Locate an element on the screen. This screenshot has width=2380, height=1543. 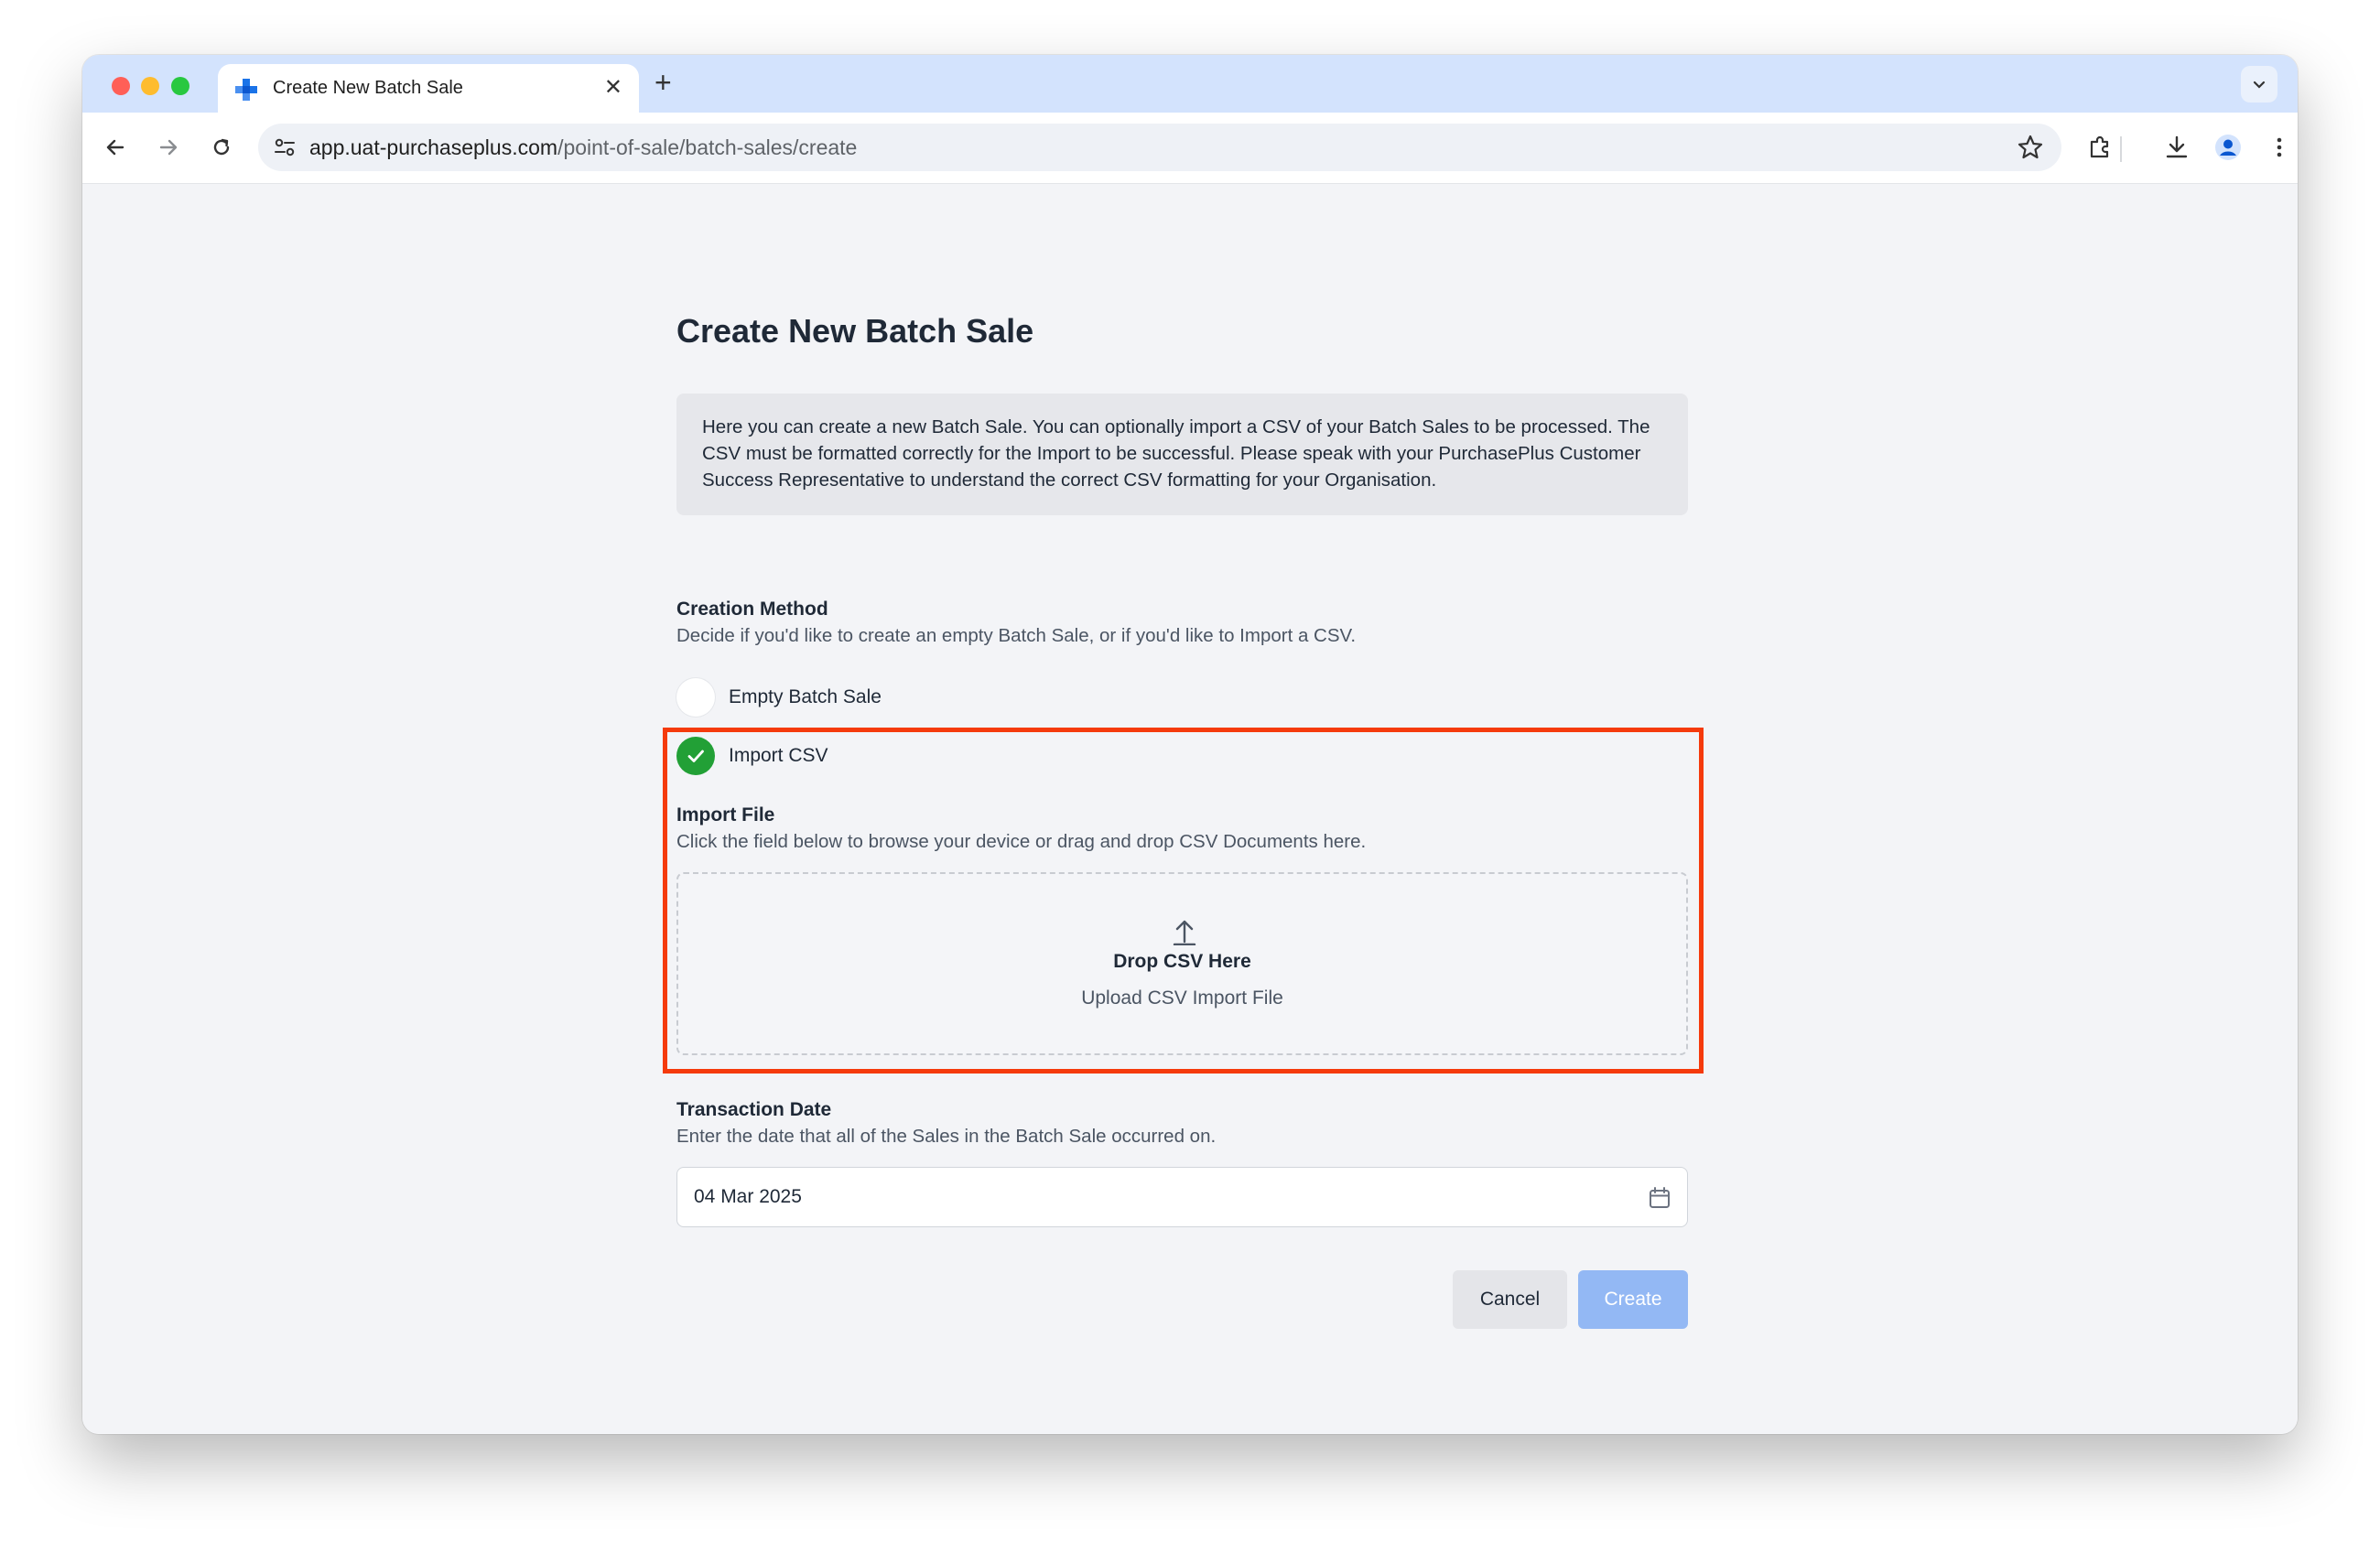
reload-button is located at coordinates (221, 147).